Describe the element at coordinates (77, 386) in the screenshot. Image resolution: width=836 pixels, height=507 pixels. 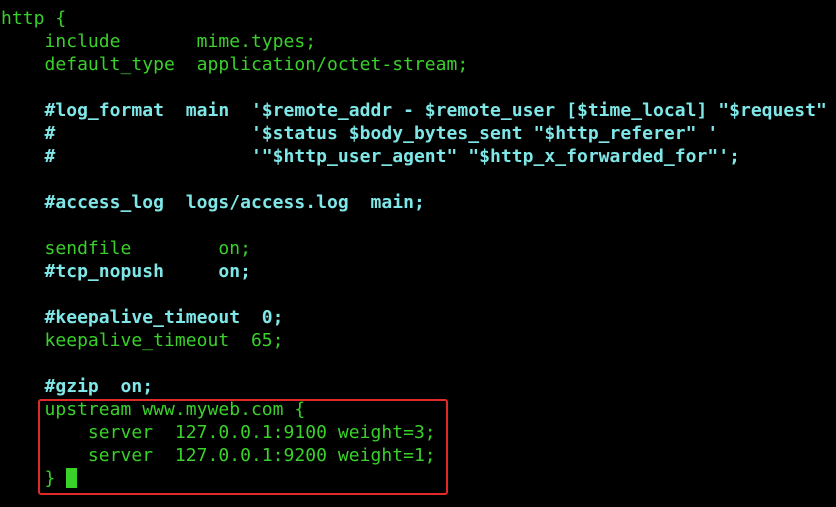
I see `comment-line-gzip: #gzip on;` at that location.